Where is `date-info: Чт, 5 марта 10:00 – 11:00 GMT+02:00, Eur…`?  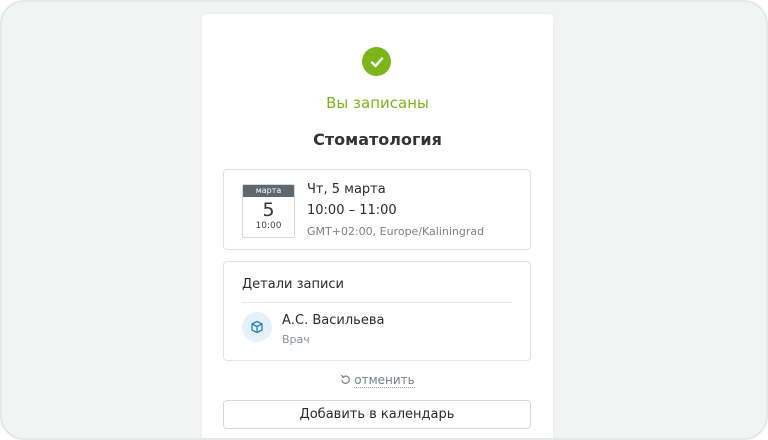
date-info: Чт, 5 марта 10:00 – 11:00 GMT+02:00, Eur… is located at coordinates (395, 210).